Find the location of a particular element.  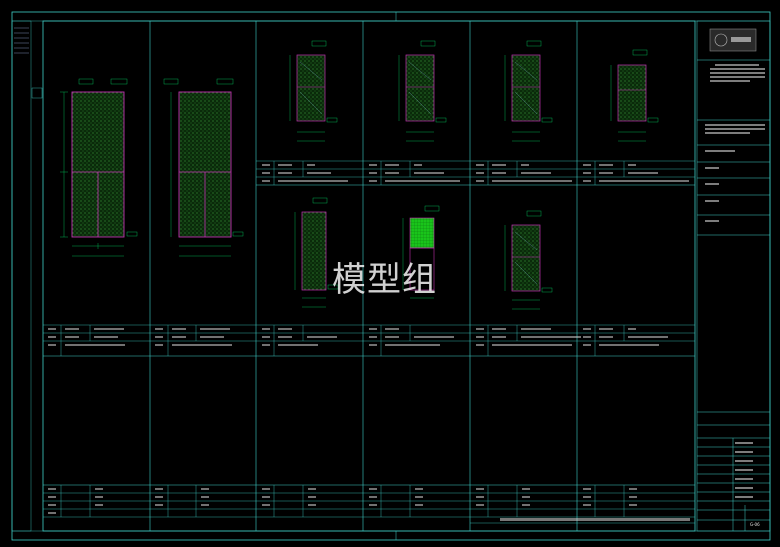

title-block-text-bars is located at coordinates (735, 281).